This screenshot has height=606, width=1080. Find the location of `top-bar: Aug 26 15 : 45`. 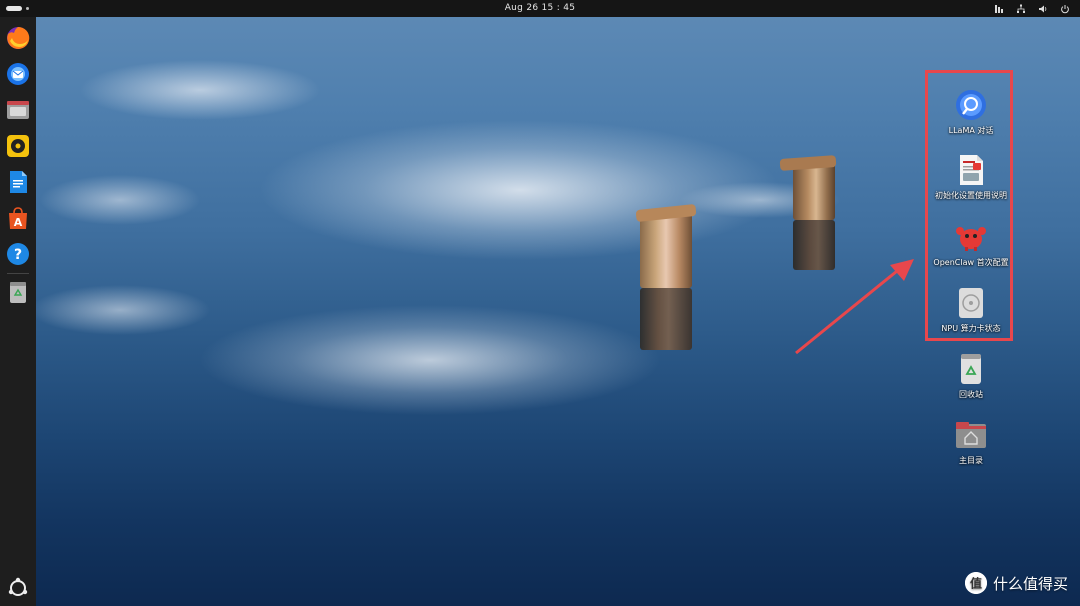

top-bar: Aug 26 15 : 45 is located at coordinates (540, 8).